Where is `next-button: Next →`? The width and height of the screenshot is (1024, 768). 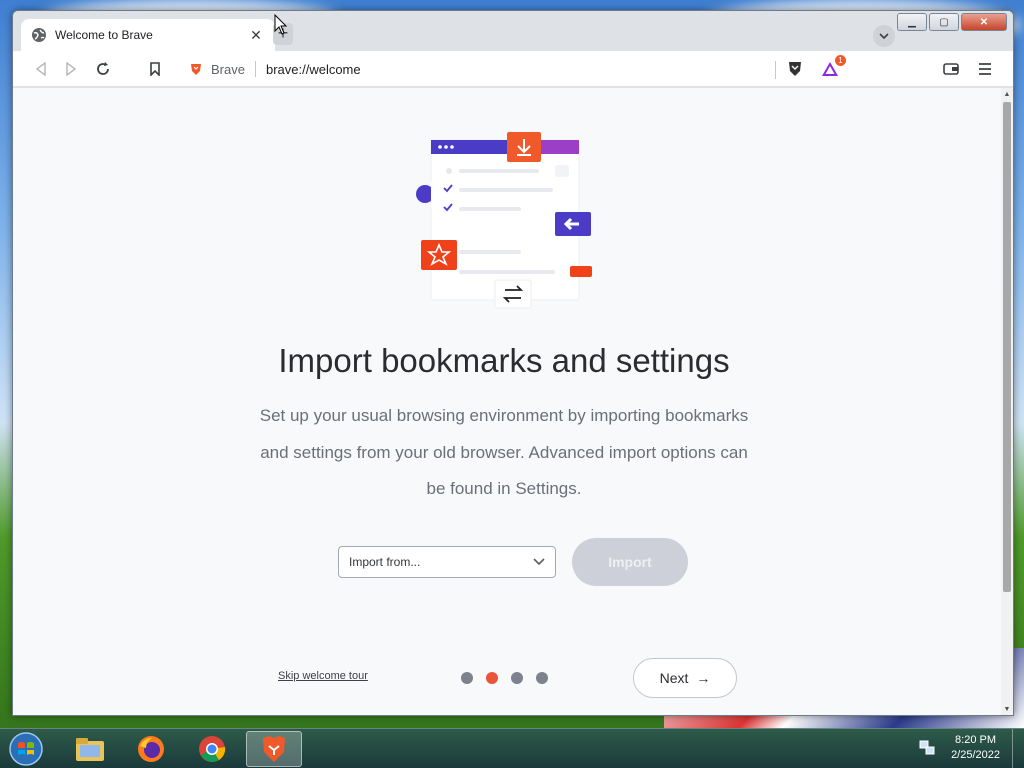 next-button: Next → is located at coordinates (685, 678).